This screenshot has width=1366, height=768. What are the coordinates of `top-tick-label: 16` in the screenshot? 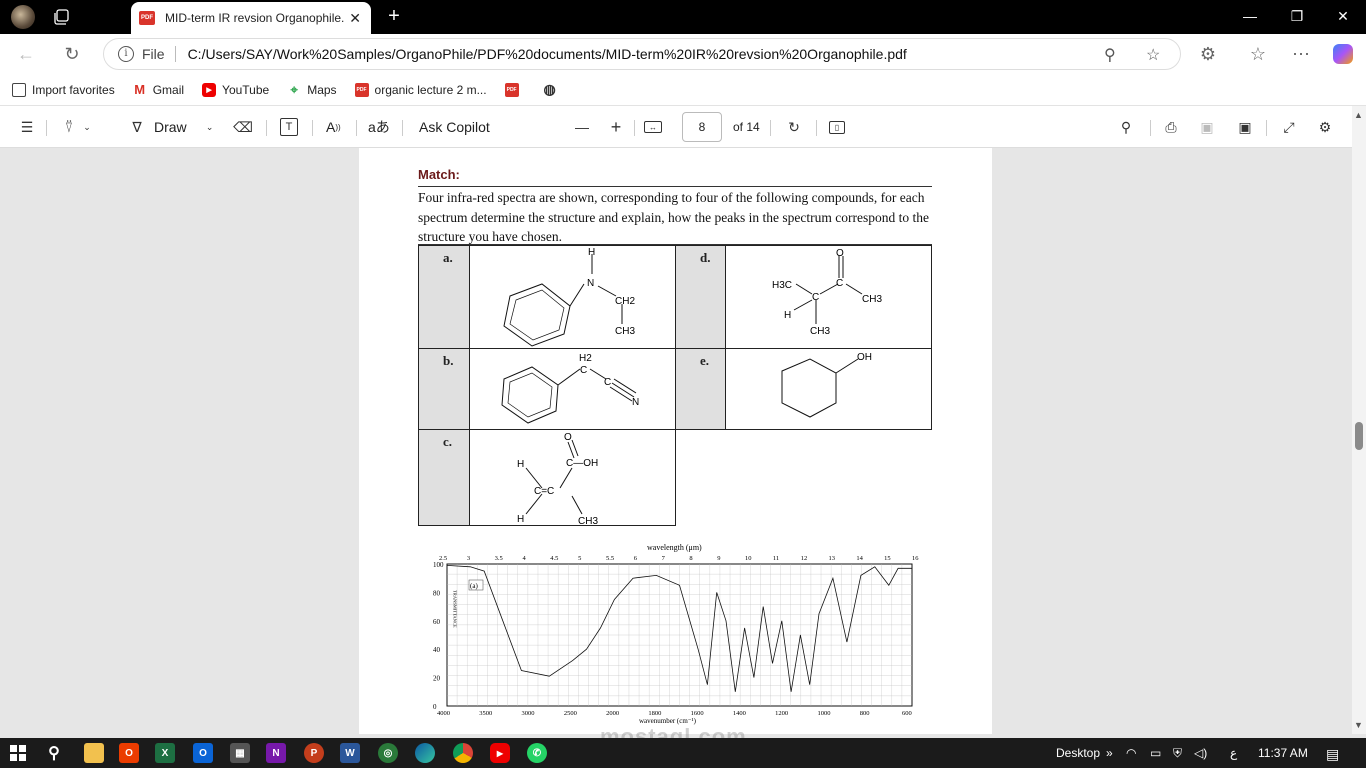 It's located at (915, 558).